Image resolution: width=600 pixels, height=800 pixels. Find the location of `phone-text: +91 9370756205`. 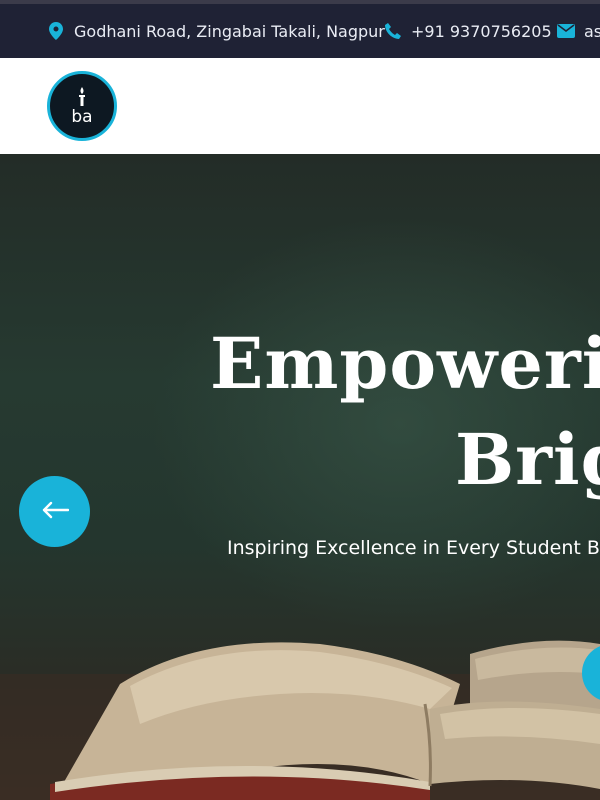

phone-text: +91 9370756205 is located at coordinates (481, 31).